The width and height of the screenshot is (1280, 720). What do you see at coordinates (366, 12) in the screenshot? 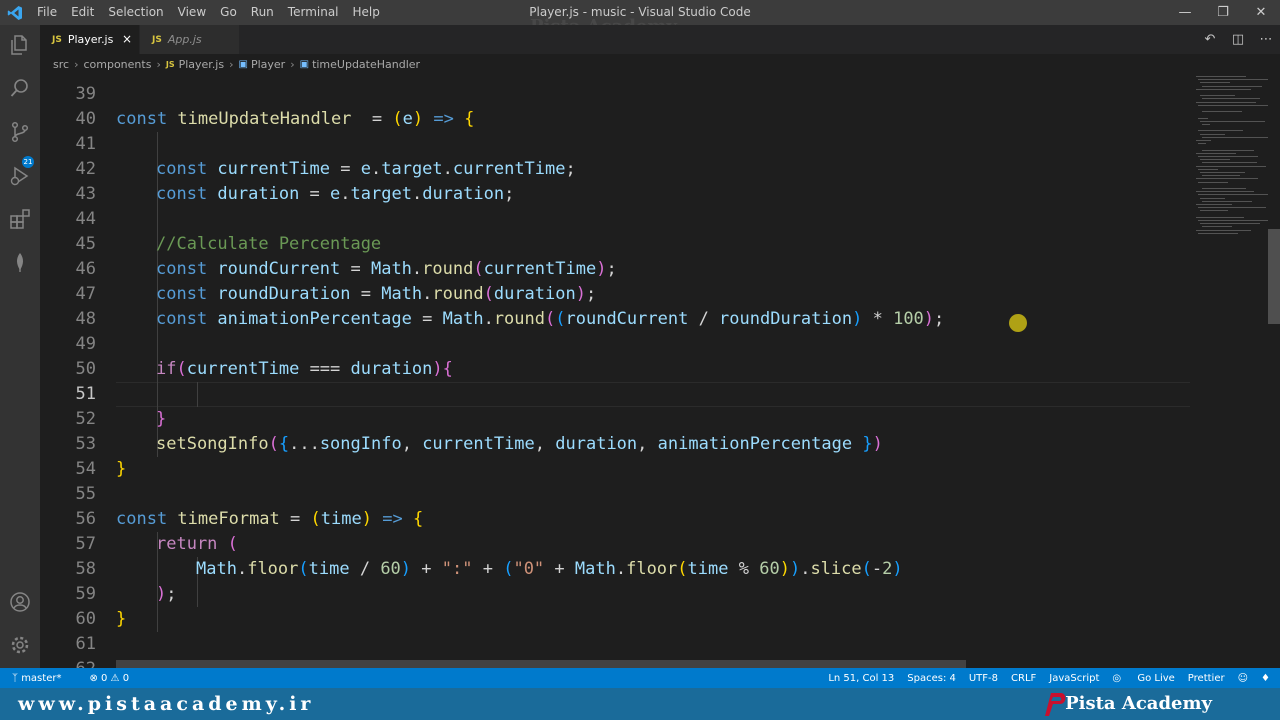
I see `menu-help: Help` at bounding box center [366, 12].